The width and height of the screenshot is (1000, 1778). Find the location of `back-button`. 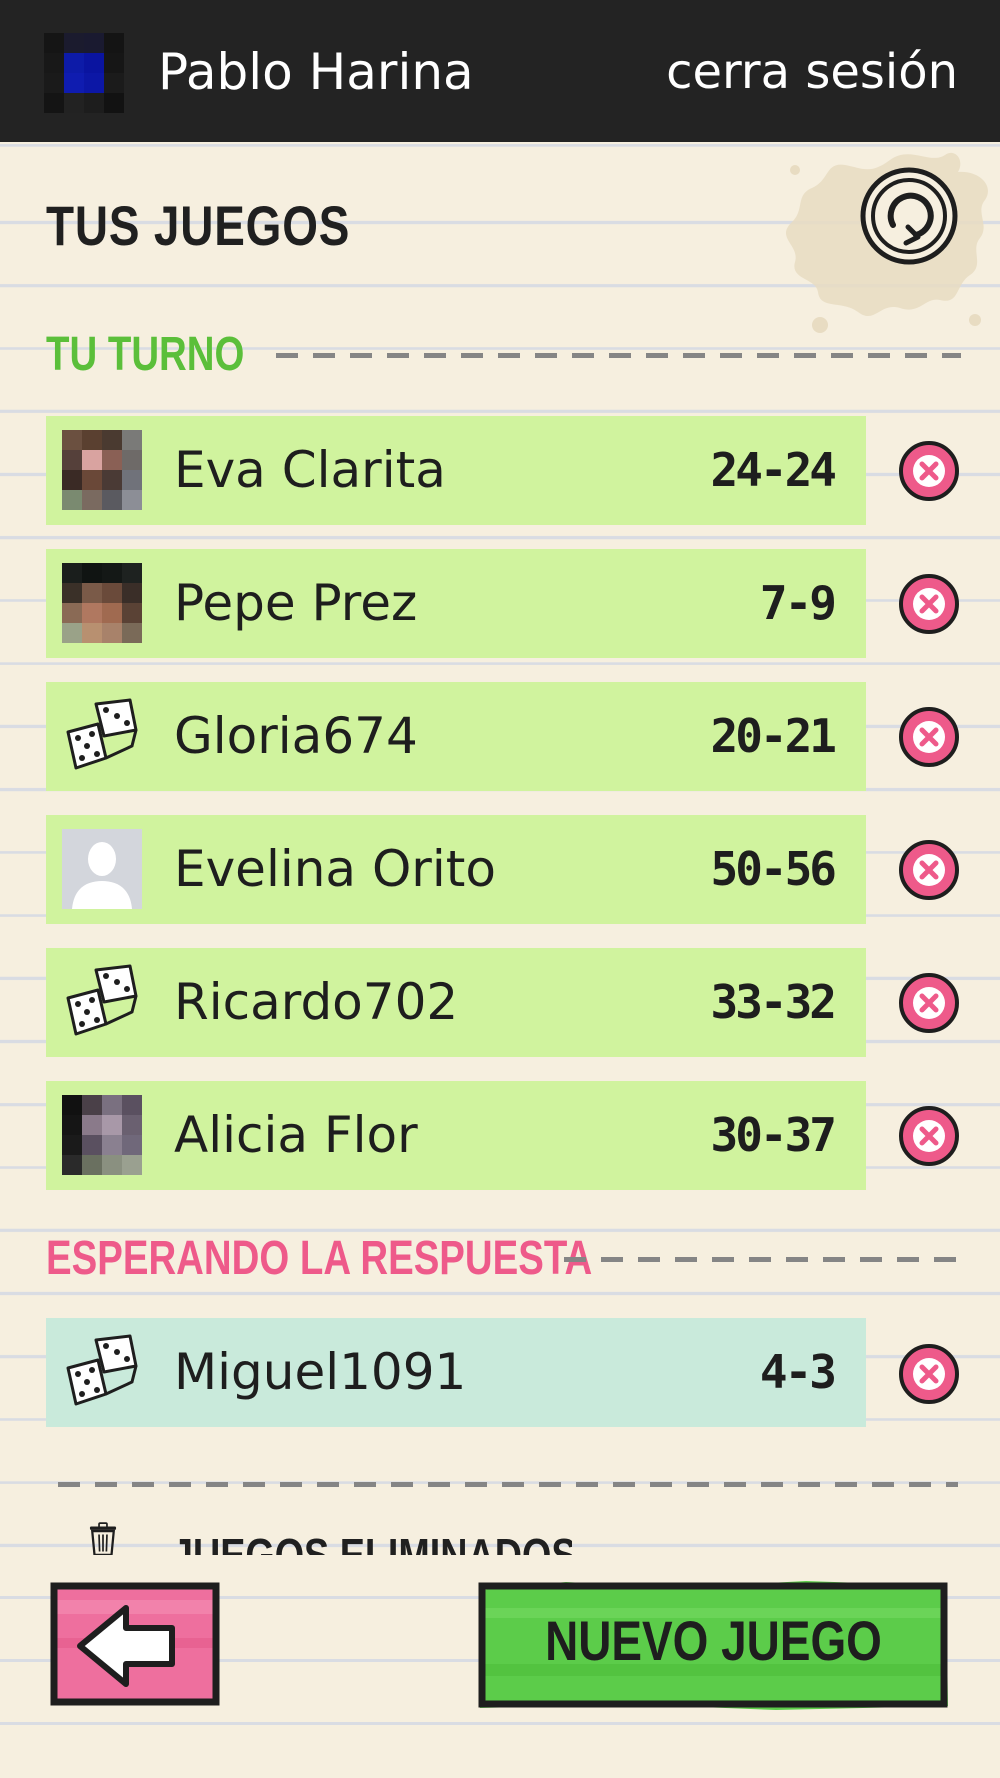

back-button is located at coordinates (135, 1644).